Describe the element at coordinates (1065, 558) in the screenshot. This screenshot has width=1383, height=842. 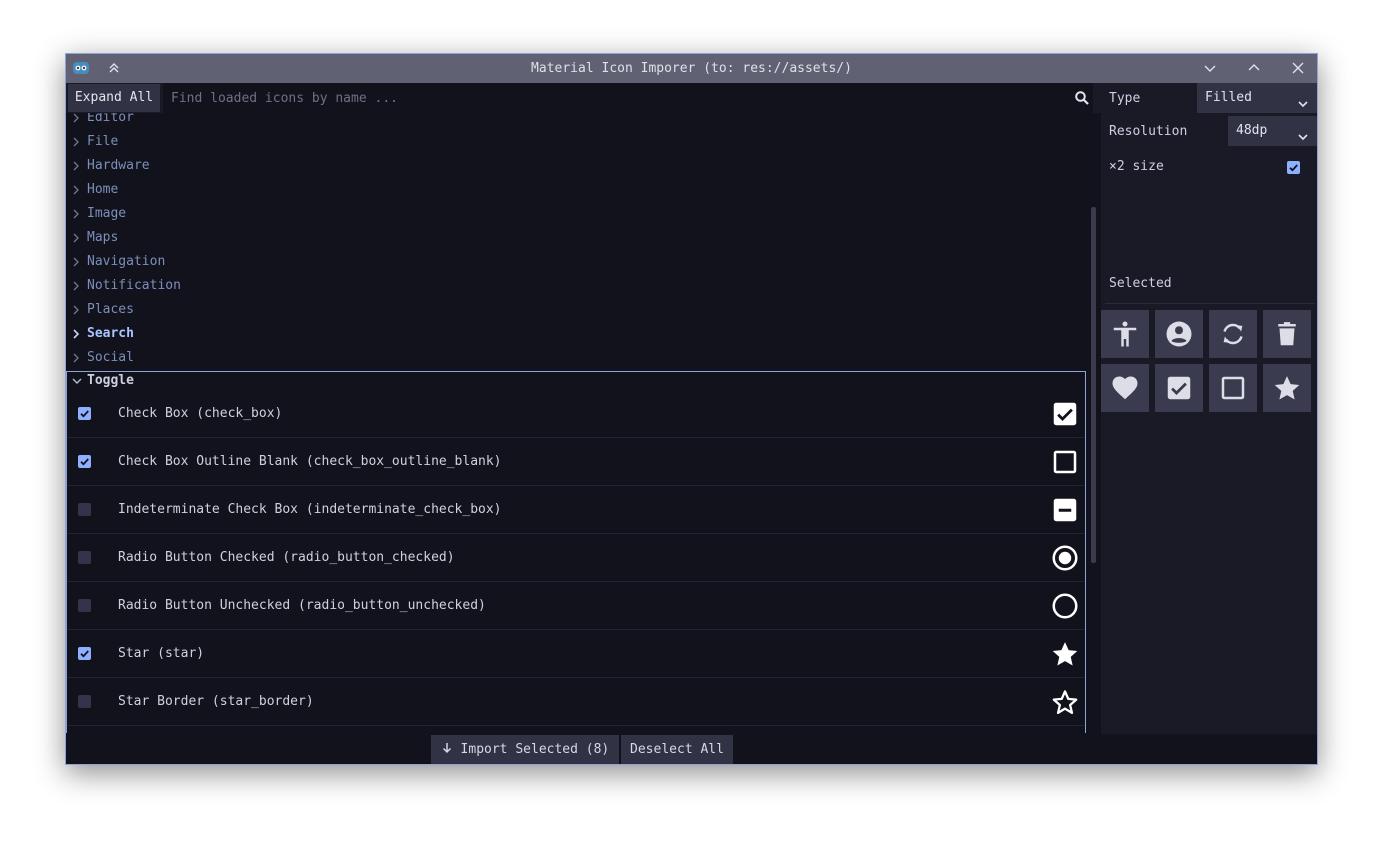
I see `radio-button-checked-icon` at that location.